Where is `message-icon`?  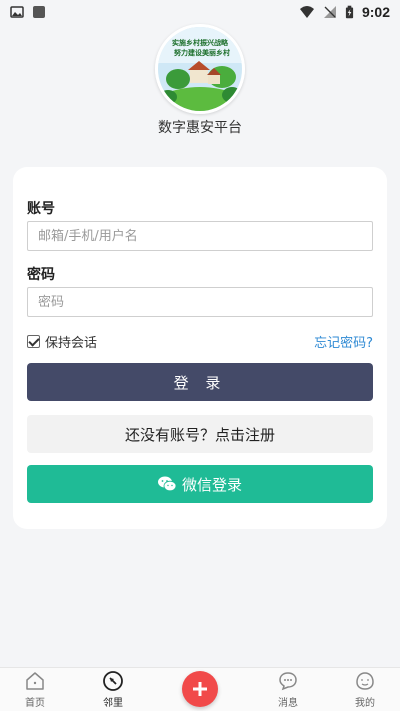
message-icon is located at coordinates (288, 681).